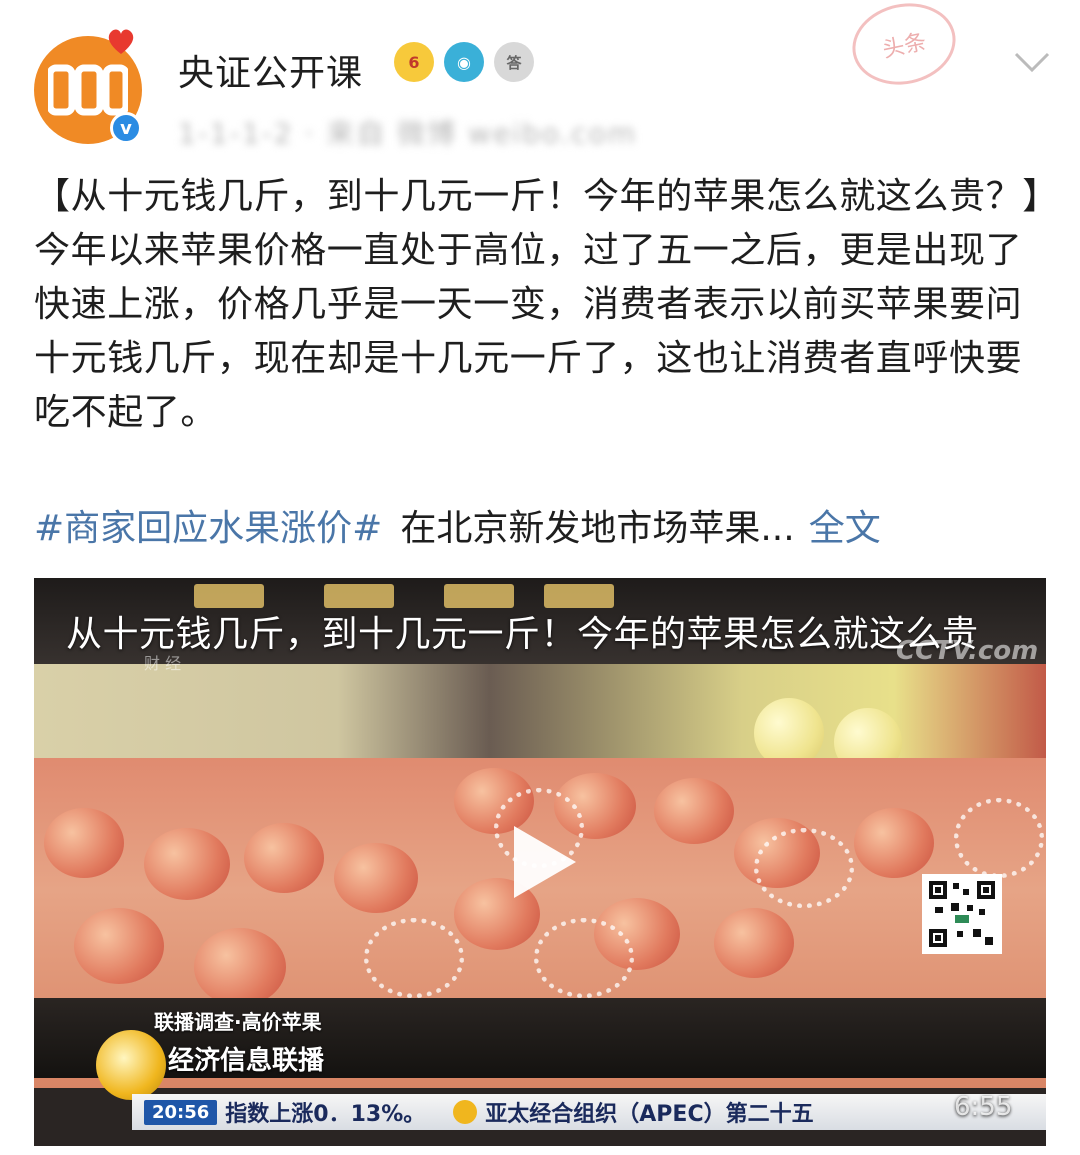 The height and width of the screenshot is (1155, 1080). Describe the element at coordinates (649, 1114) in the screenshot. I see `ticker-right-text: 亚太经合组织（APEC）第二十五` at that location.